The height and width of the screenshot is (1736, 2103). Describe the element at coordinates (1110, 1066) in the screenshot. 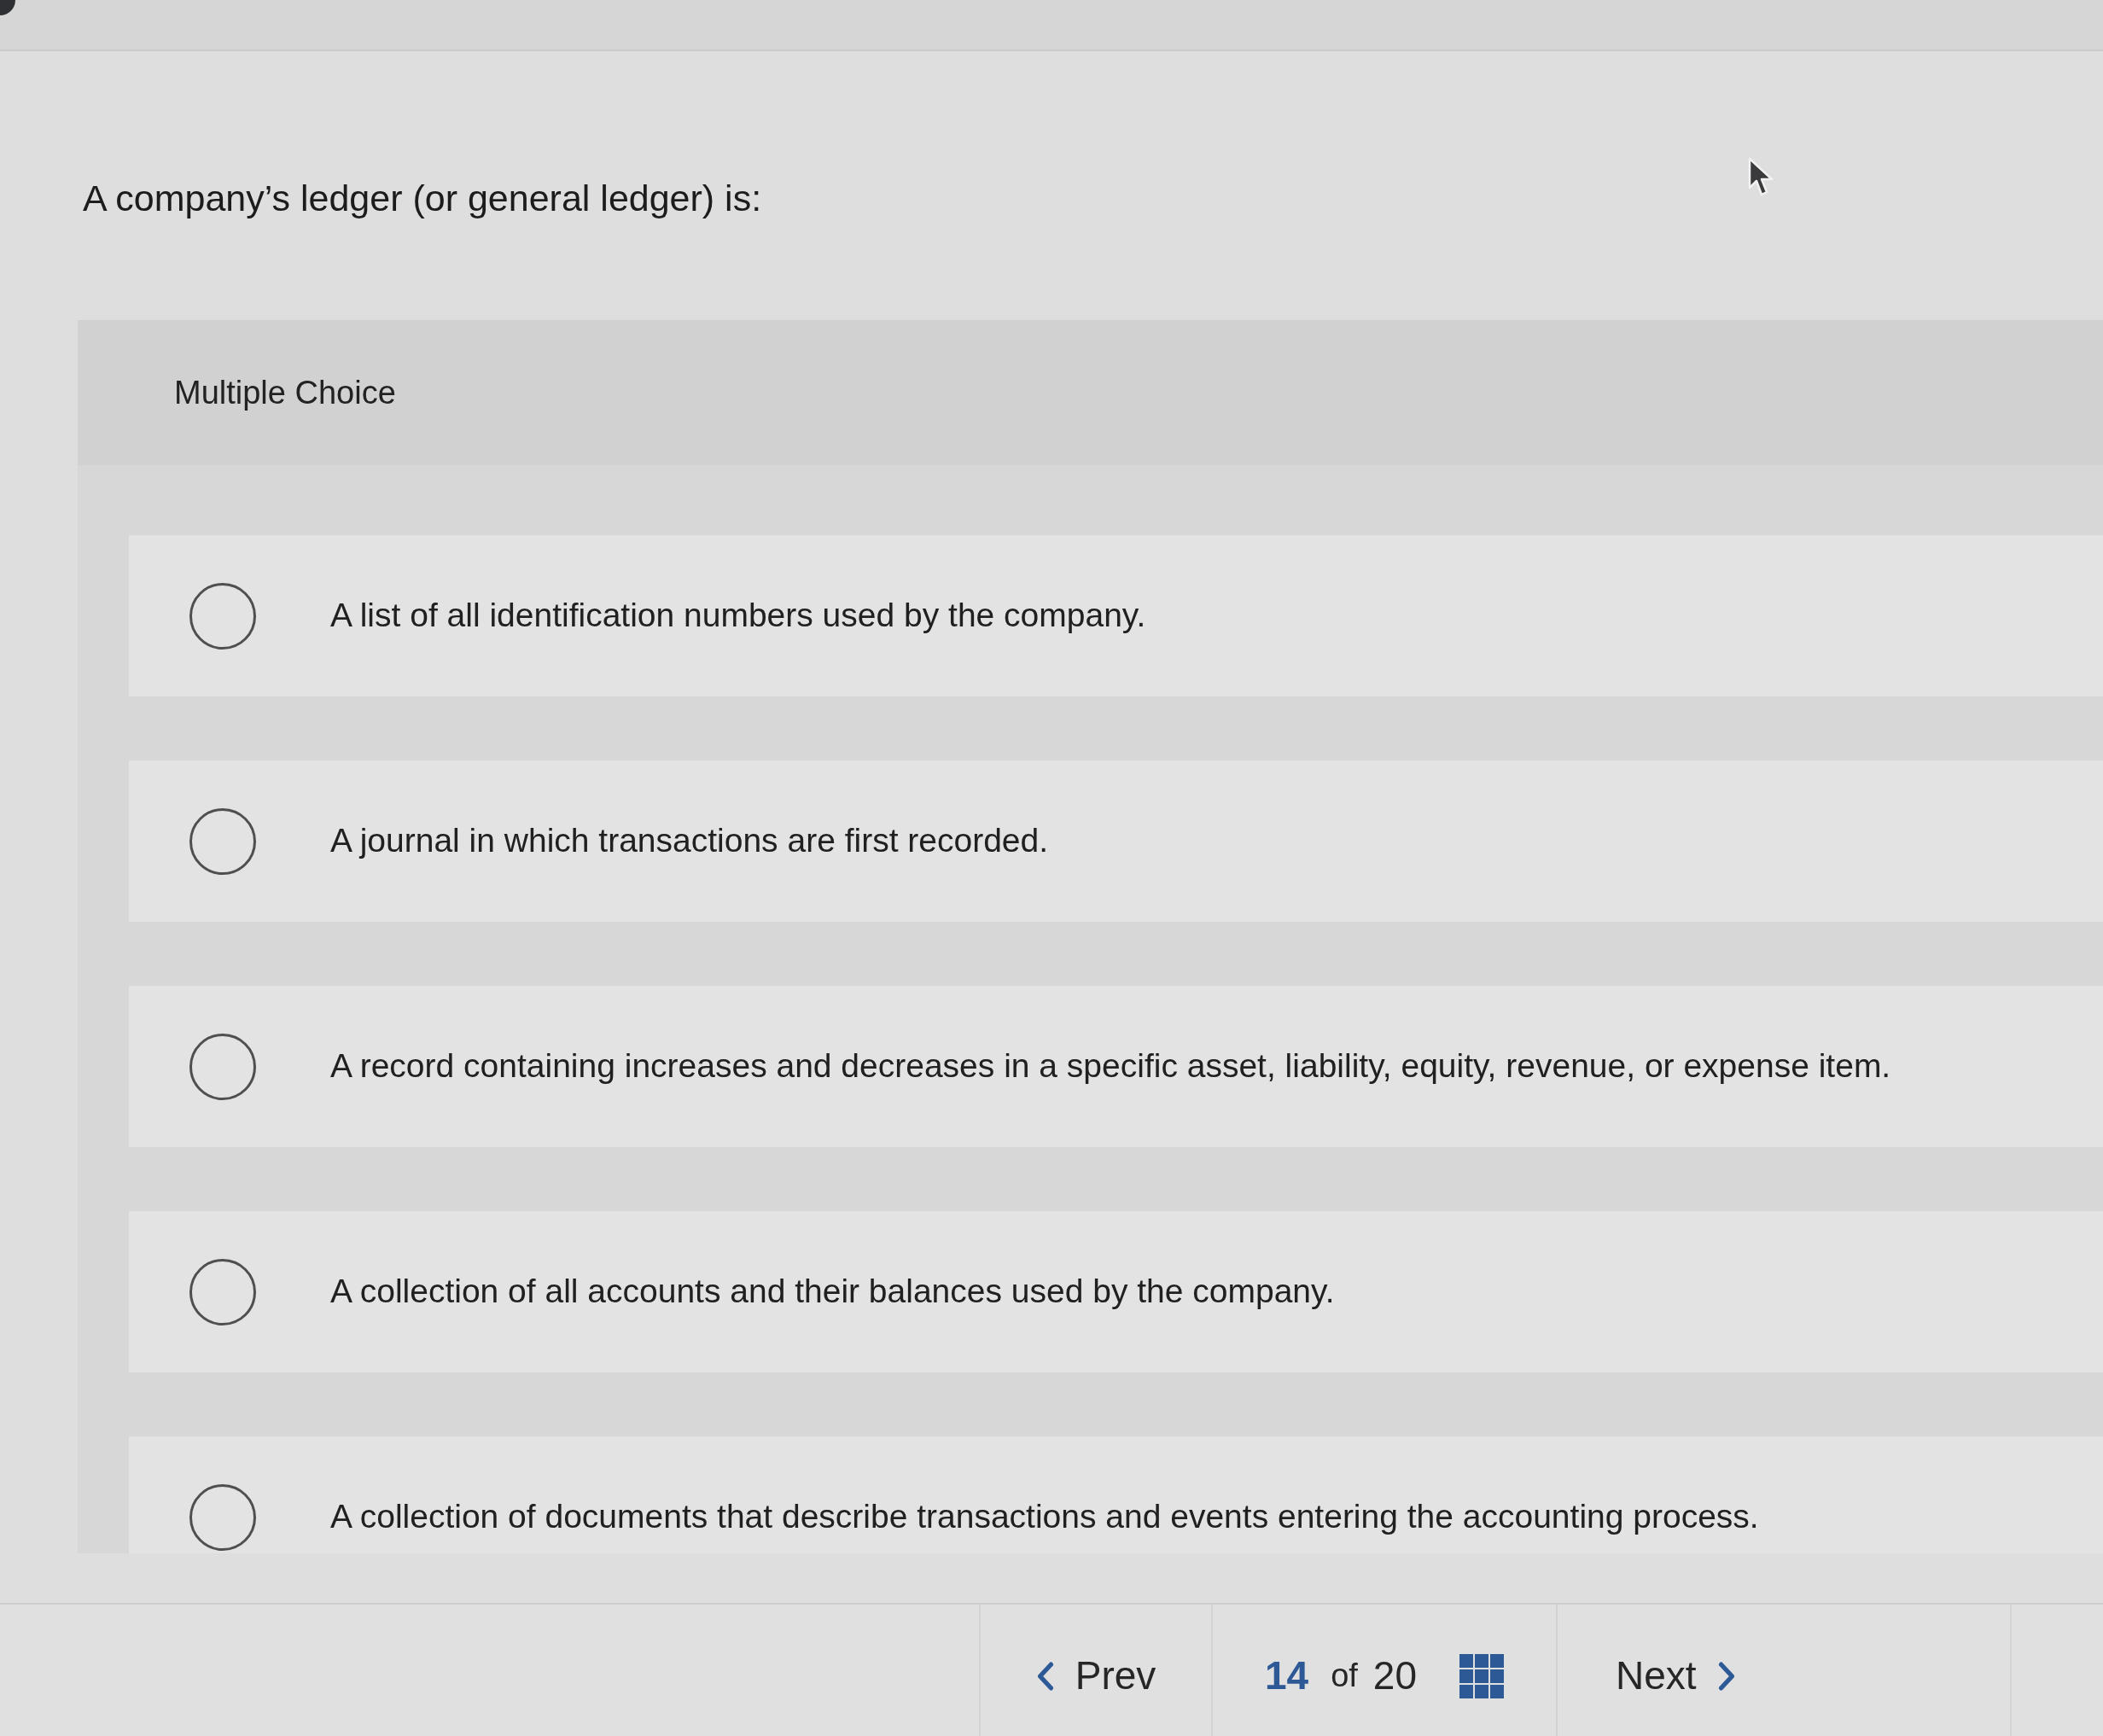

I see `option-text: A record containing increases and decreases in a specific asset, liability, equity, revenue, or expense item.` at that location.